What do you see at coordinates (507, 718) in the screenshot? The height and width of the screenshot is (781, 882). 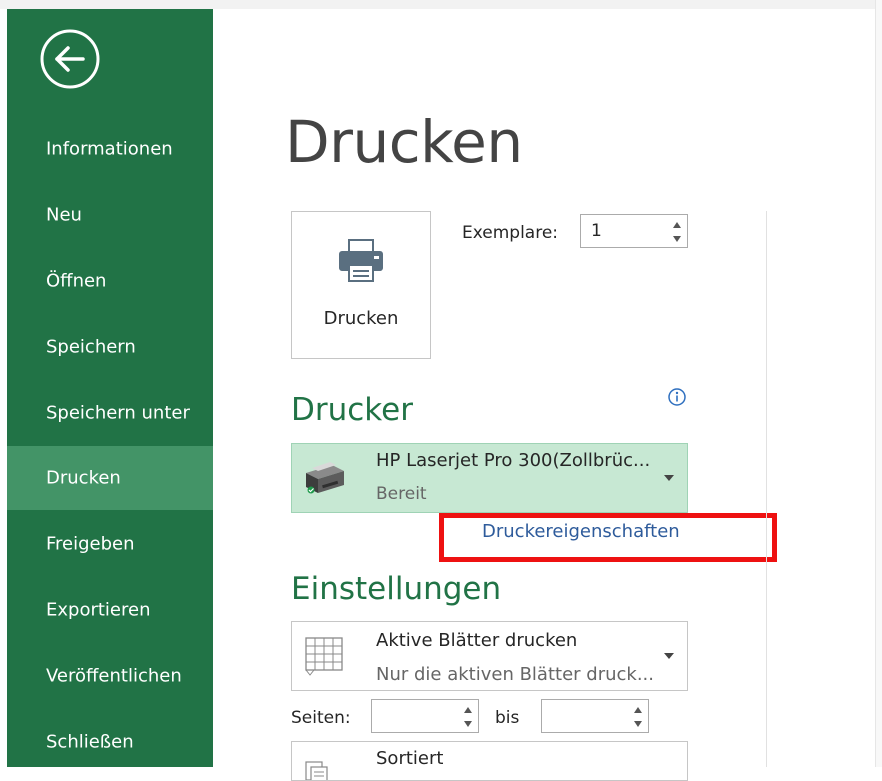 I see `pages-to-label: bis` at bounding box center [507, 718].